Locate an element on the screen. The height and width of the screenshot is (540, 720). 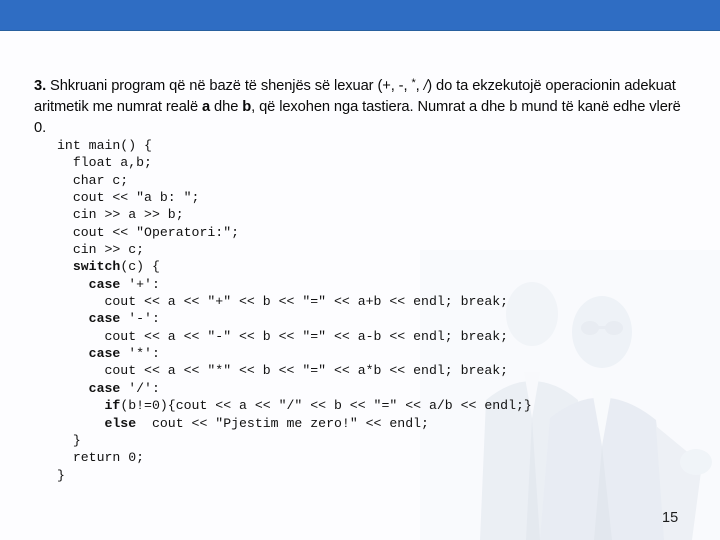
code-line: cout << "Operatori:"; is located at coordinates (294, 232).